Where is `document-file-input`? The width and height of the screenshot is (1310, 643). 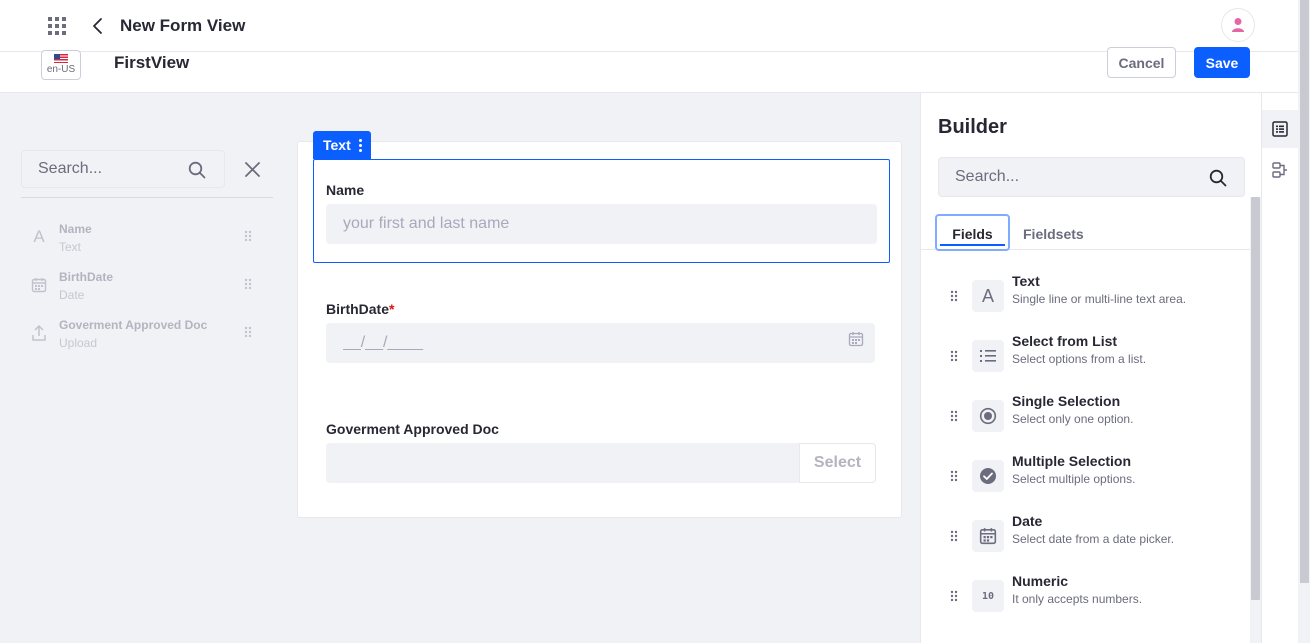 document-file-input is located at coordinates (563, 463).